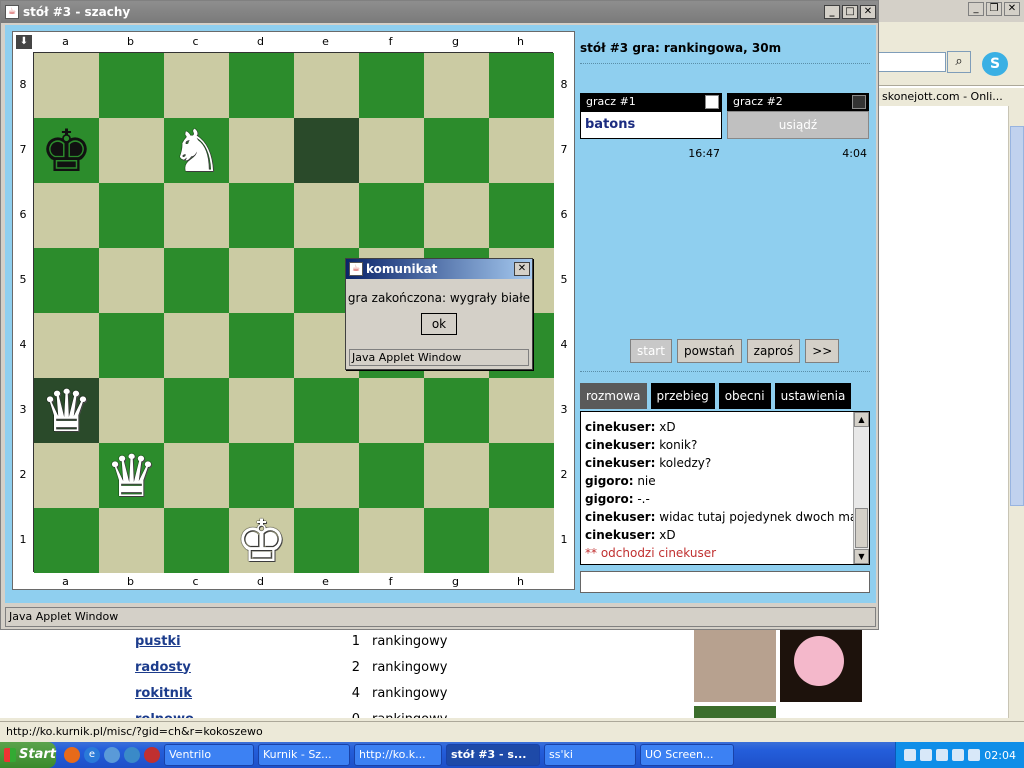 The width and height of the screenshot is (1024, 768). I want to click on task-folder: ss'ki, so click(590, 755).